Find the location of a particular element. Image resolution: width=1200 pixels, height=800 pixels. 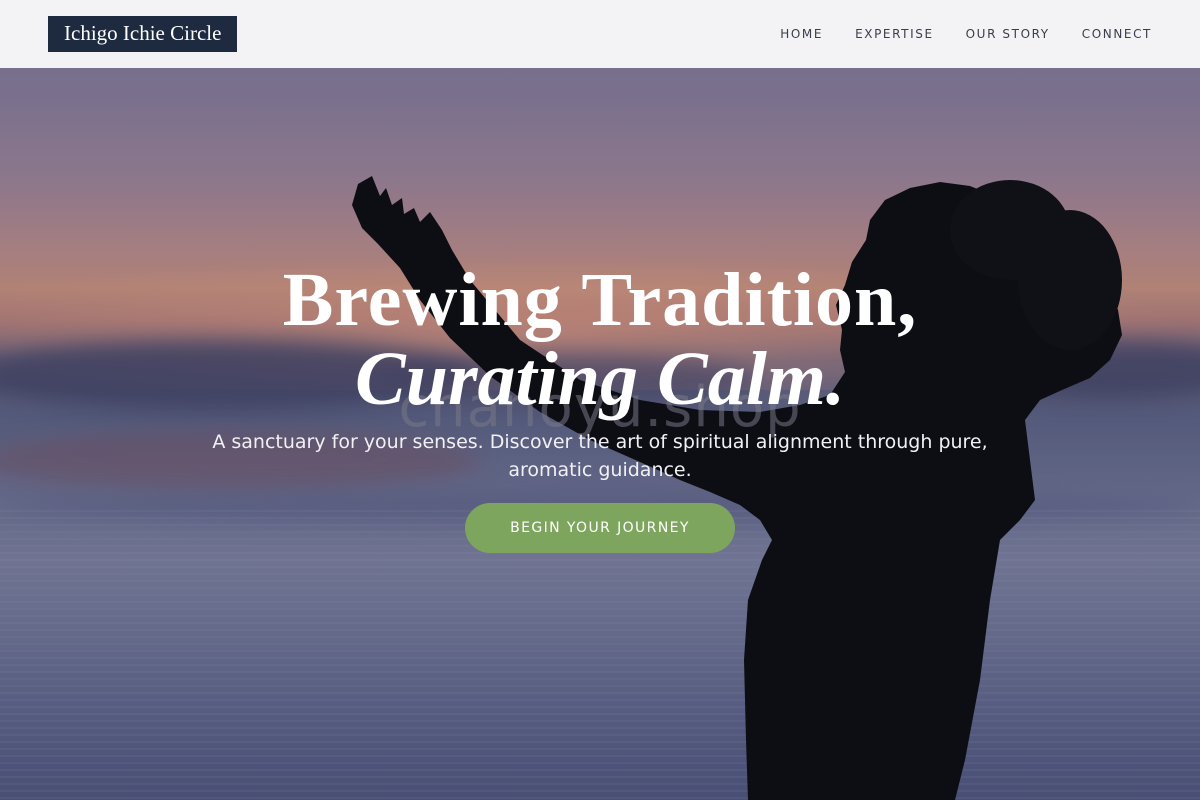

site-logo: Ichigo Ichie Circle is located at coordinates (143, 34).